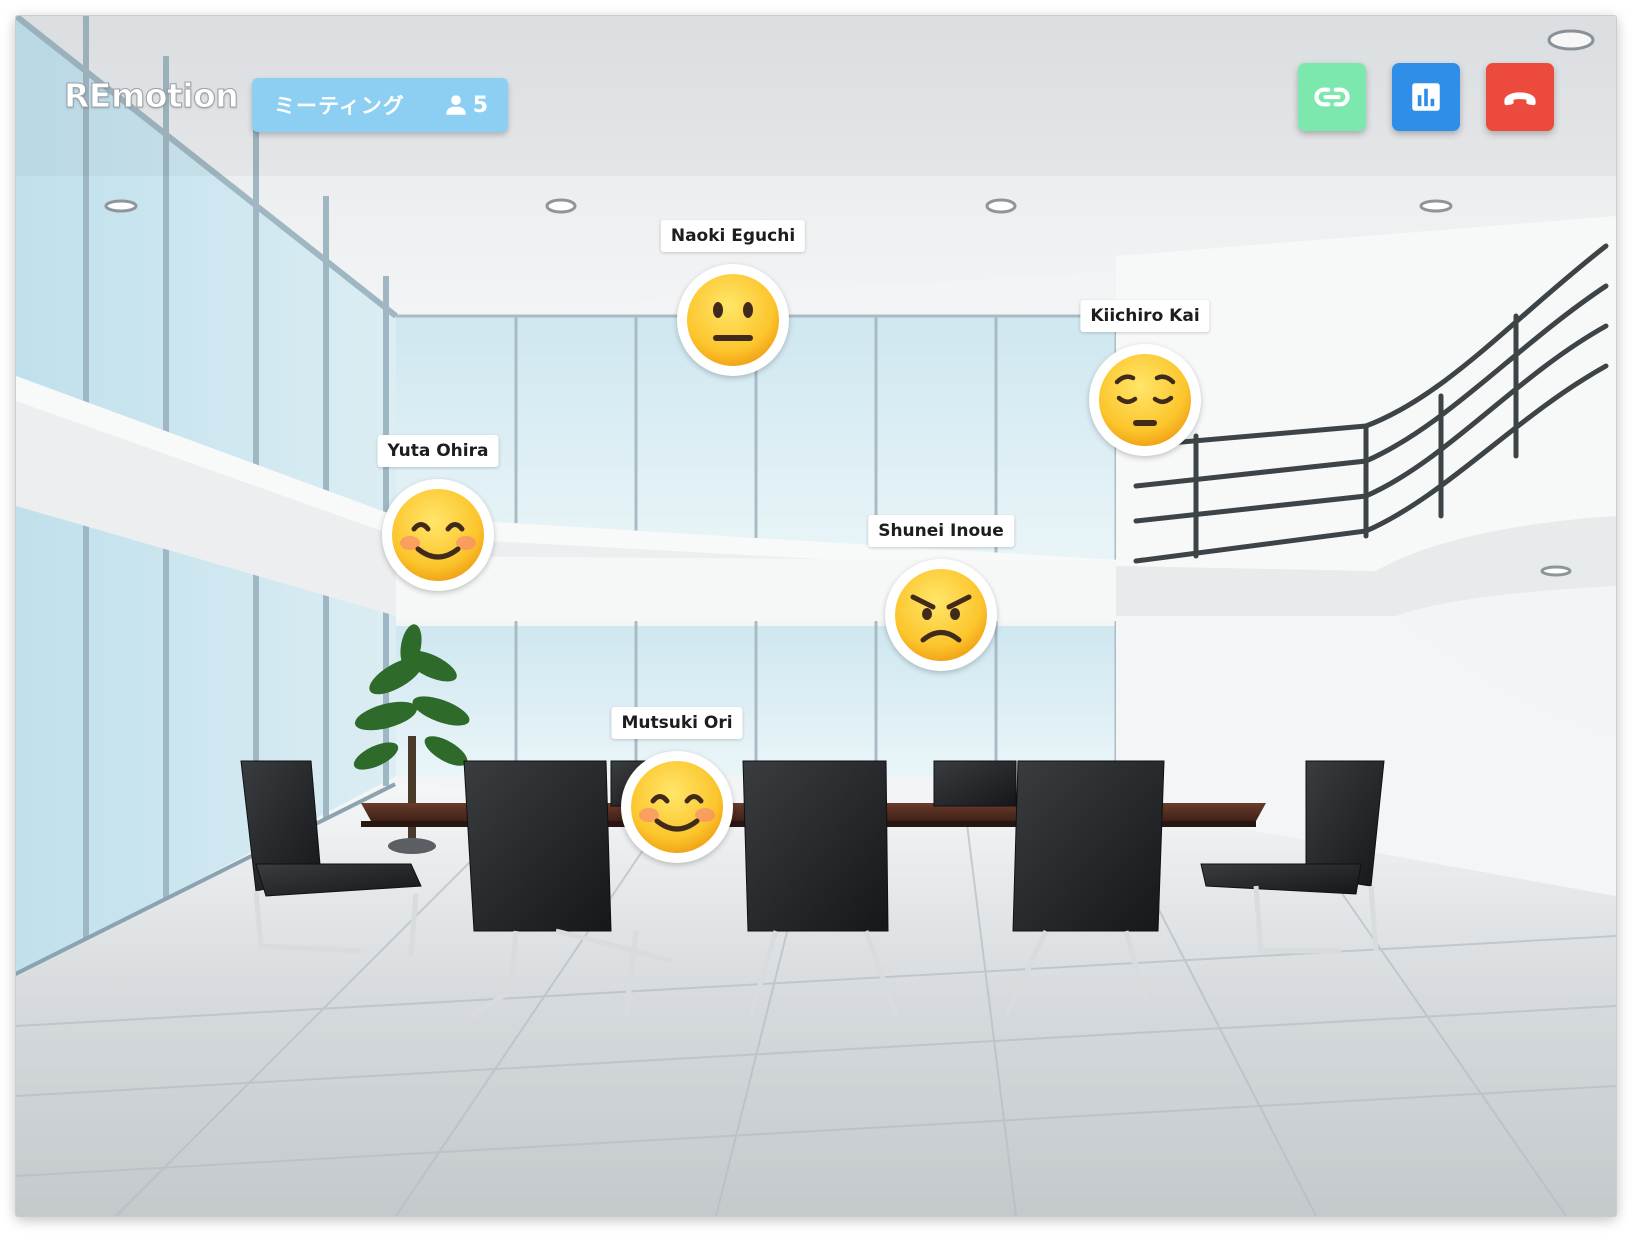 This screenshot has height=1240, width=1640. What do you see at coordinates (1145, 316) in the screenshot?
I see `participant-name: Kiichiro Kai` at bounding box center [1145, 316].